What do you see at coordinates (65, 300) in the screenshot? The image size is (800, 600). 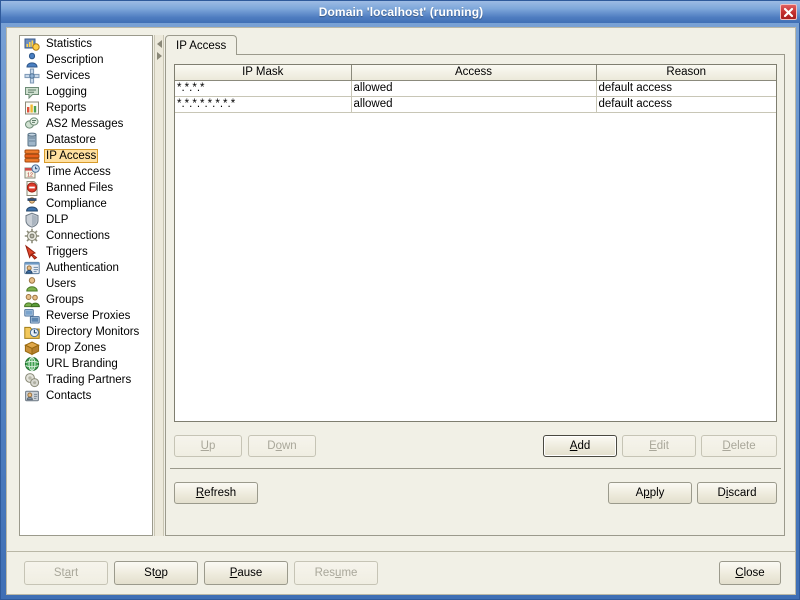 I see `sidebar-item-label: Groups` at bounding box center [65, 300].